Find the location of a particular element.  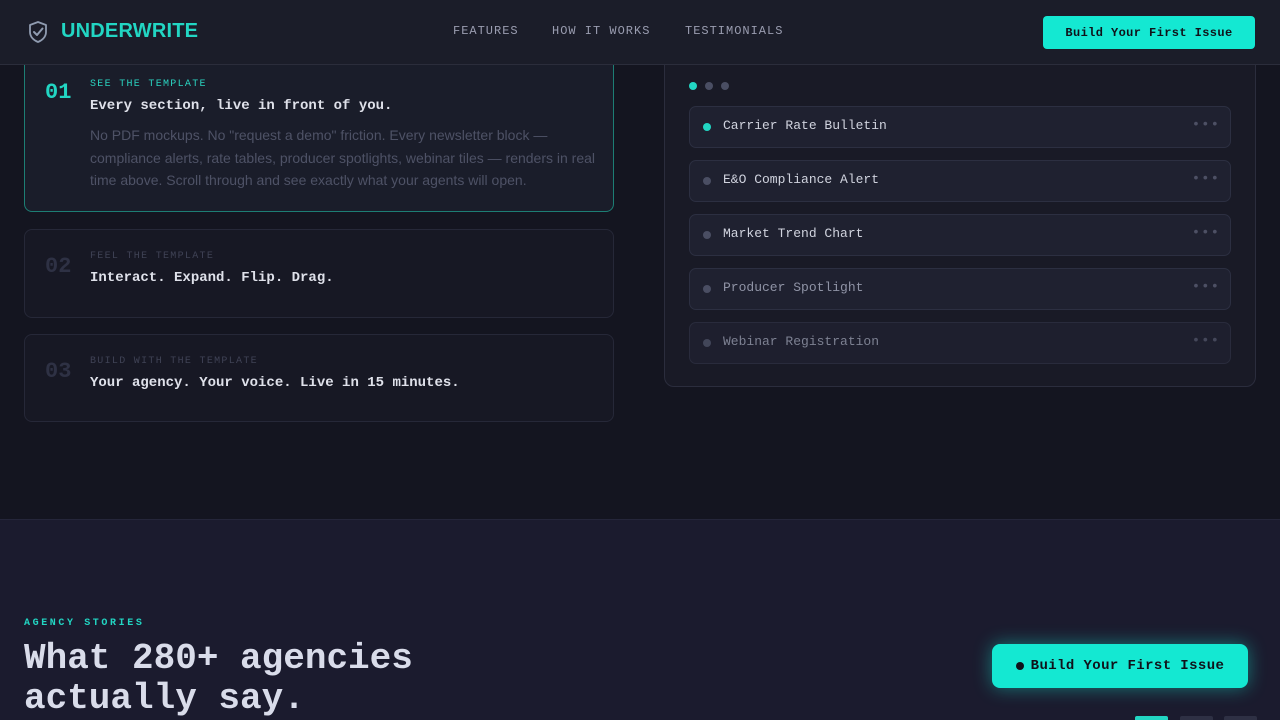

step-number: 03 is located at coordinates (58, 371).